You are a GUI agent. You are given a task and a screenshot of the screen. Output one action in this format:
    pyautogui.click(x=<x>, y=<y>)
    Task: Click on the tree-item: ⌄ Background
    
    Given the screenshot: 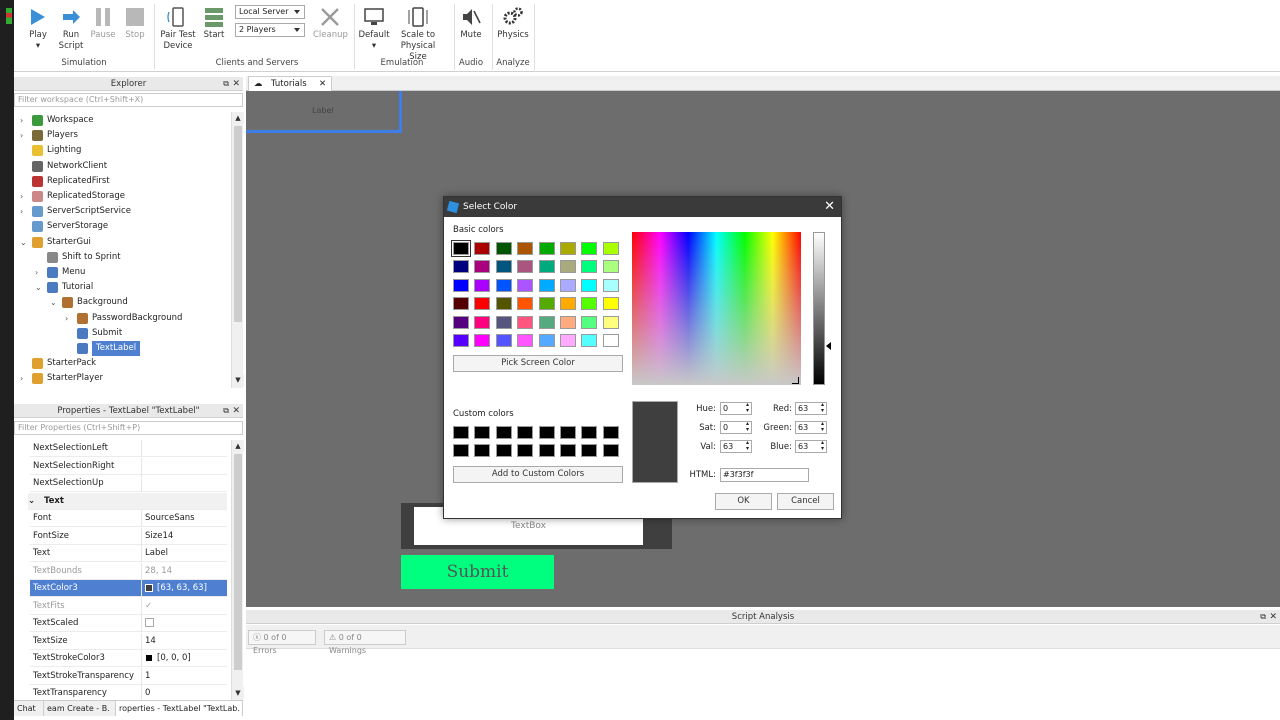 What is the action you would take?
    pyautogui.click(x=122, y=302)
    